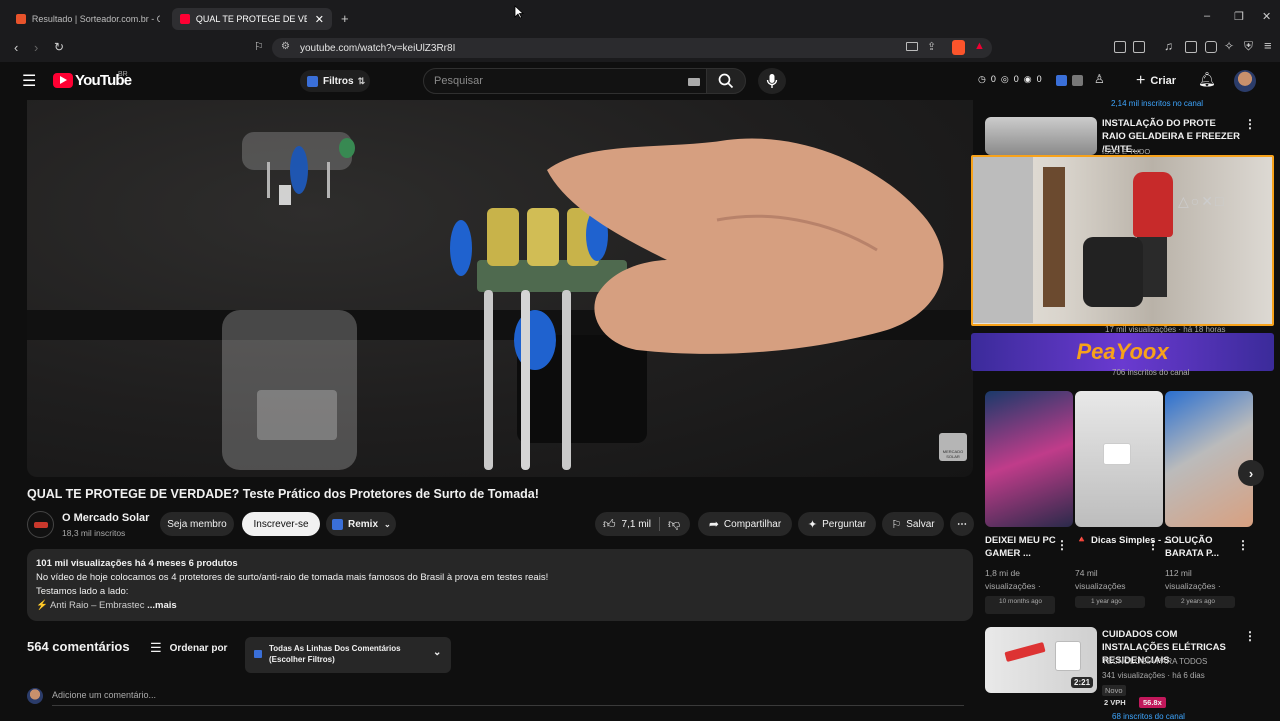 The image size is (1280, 721). I want to click on back-icon: ‹, so click(16, 47).